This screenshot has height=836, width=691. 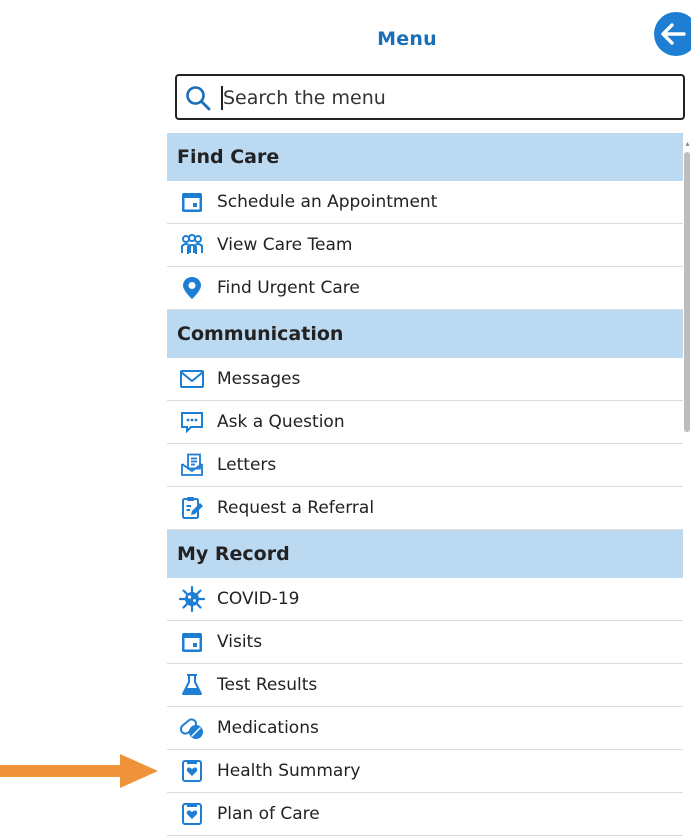 I want to click on menu-item-covid-19: COVID-19, so click(x=425, y=599).